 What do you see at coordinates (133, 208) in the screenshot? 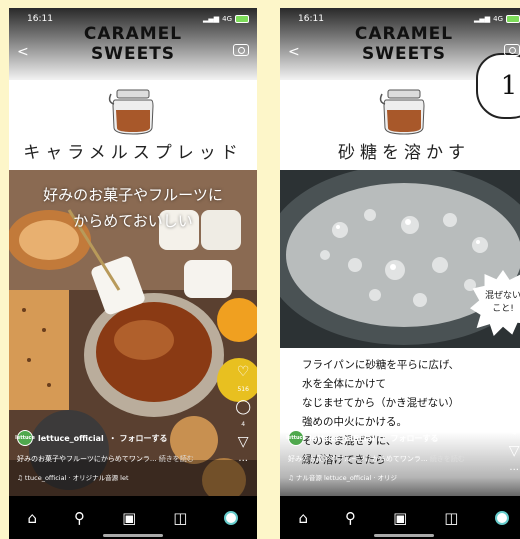
I see `photo-overlay-text: 好みのお菓子やフルーツに からめておいしい` at bounding box center [133, 208].